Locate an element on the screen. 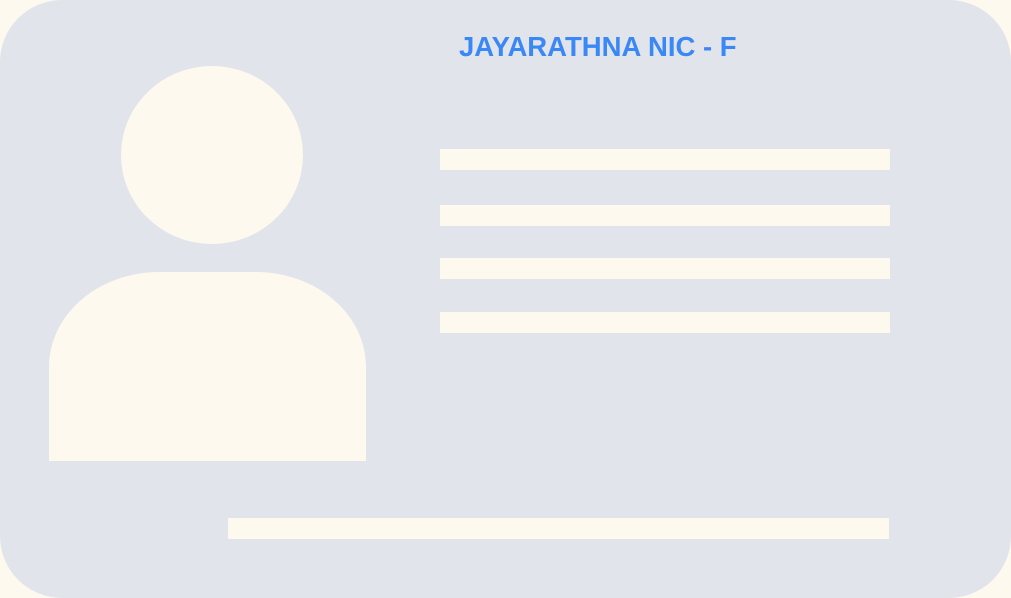 This screenshot has height=598, width=1011. avatar-head is located at coordinates (212, 155).